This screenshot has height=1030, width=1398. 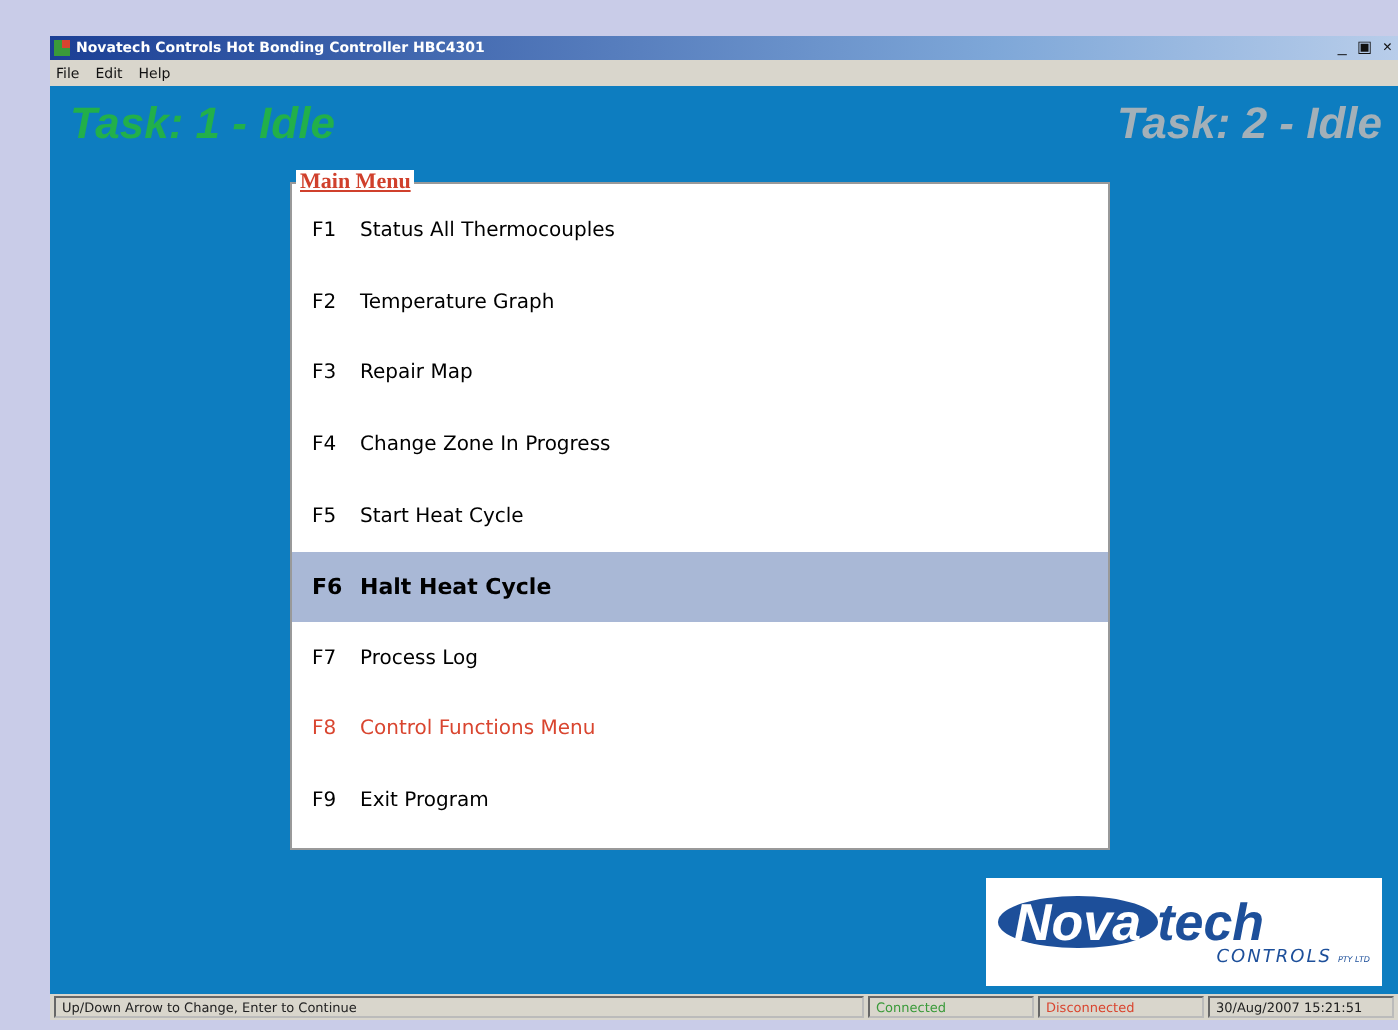 I want to click on menu-option: F2 Temperature Graph, so click(x=700, y=303).